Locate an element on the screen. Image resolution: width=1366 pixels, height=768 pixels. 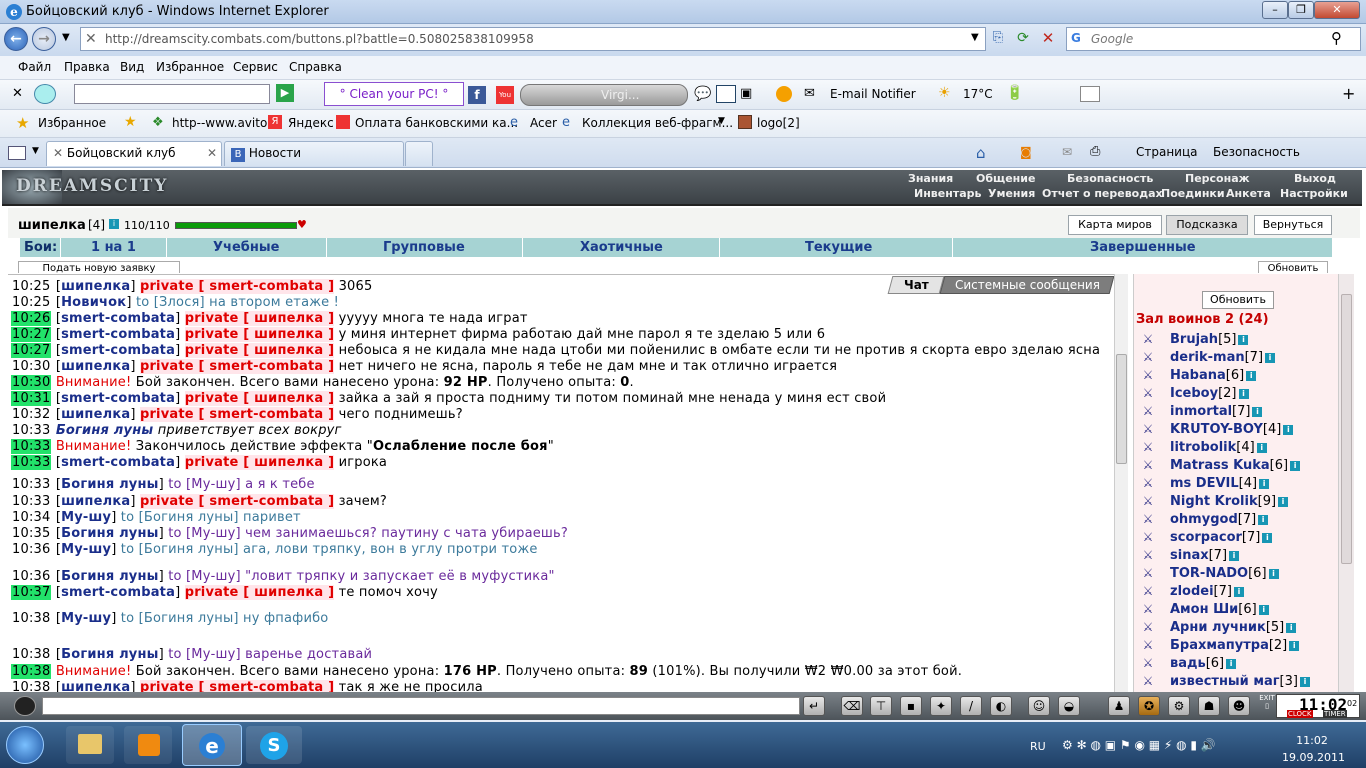
timer-label: TIMER is located at coordinates (1335, 714).